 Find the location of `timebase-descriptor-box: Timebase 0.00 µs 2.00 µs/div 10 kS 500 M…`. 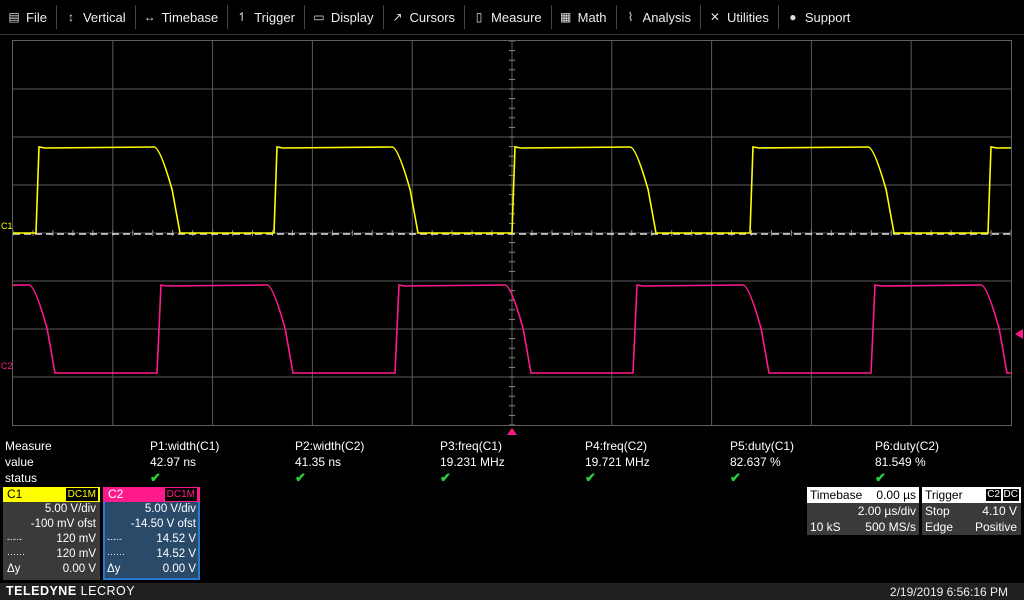

timebase-descriptor-box: Timebase 0.00 µs 2.00 µs/div 10 kS 500 M… is located at coordinates (863, 511).